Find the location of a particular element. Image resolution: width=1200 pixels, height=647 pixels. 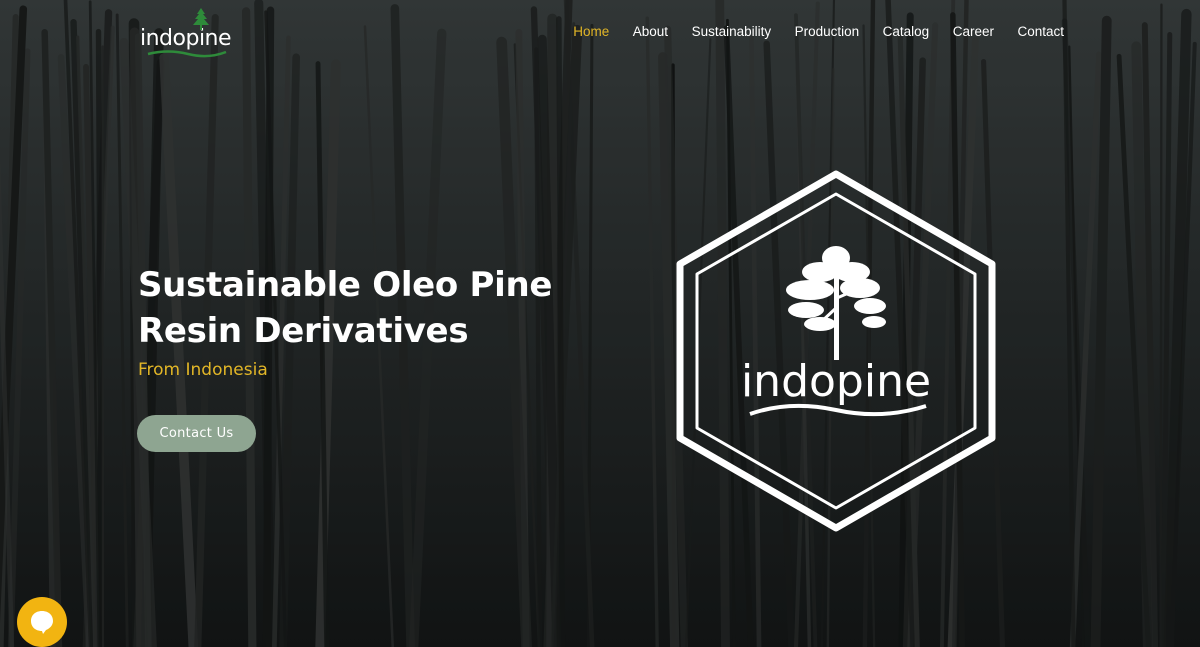

hero-title: Sustainable Oleo Pine Resin Derivatives is located at coordinates (368, 308).